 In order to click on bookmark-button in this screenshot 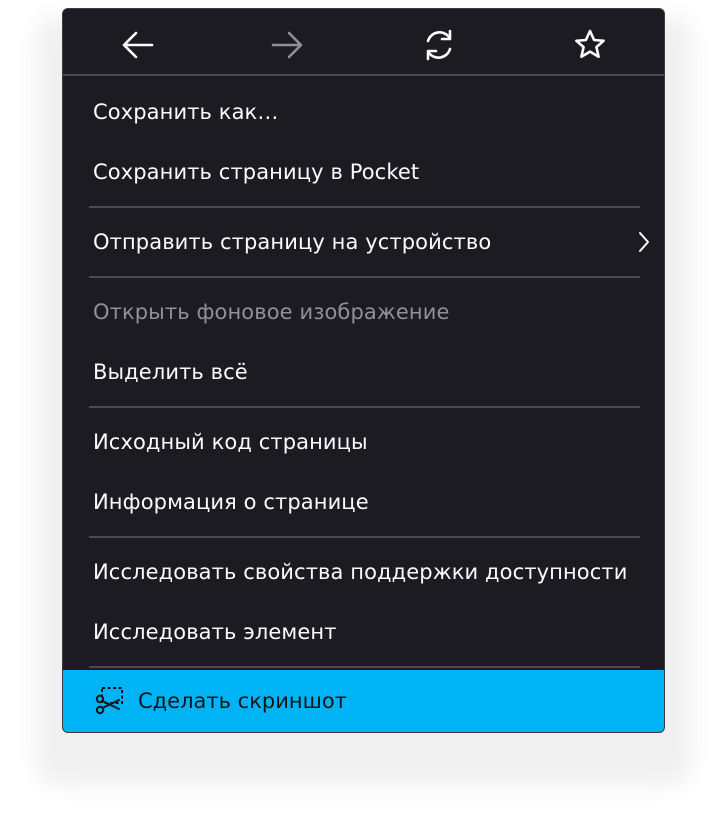, I will do `click(590, 45)`.